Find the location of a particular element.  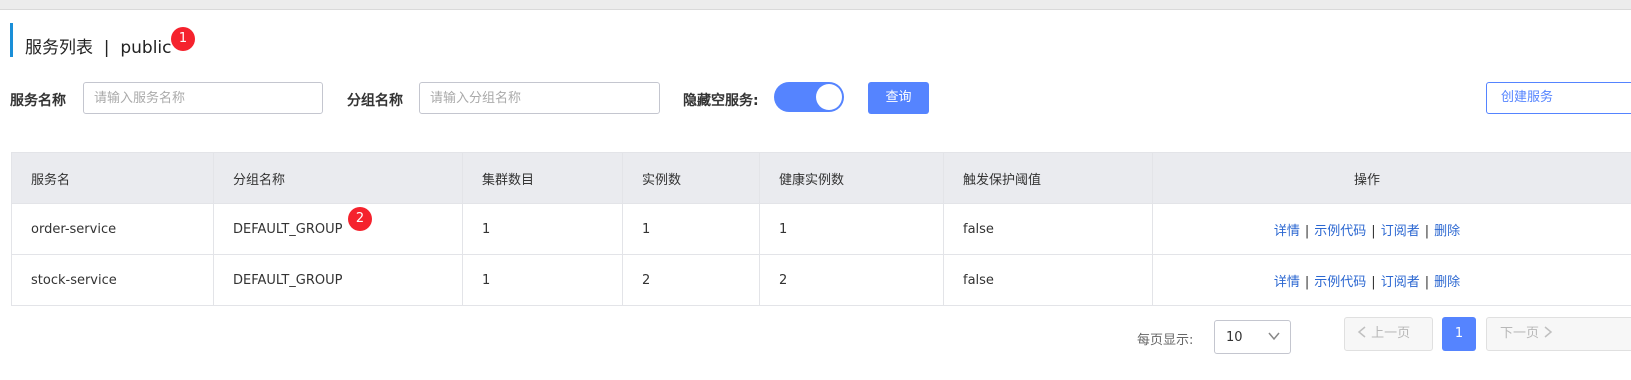

table-header-row: 服务名 分组名称 集群数目 实例数 健康实例数 触发保护阈值 操作 is located at coordinates (821, 178).